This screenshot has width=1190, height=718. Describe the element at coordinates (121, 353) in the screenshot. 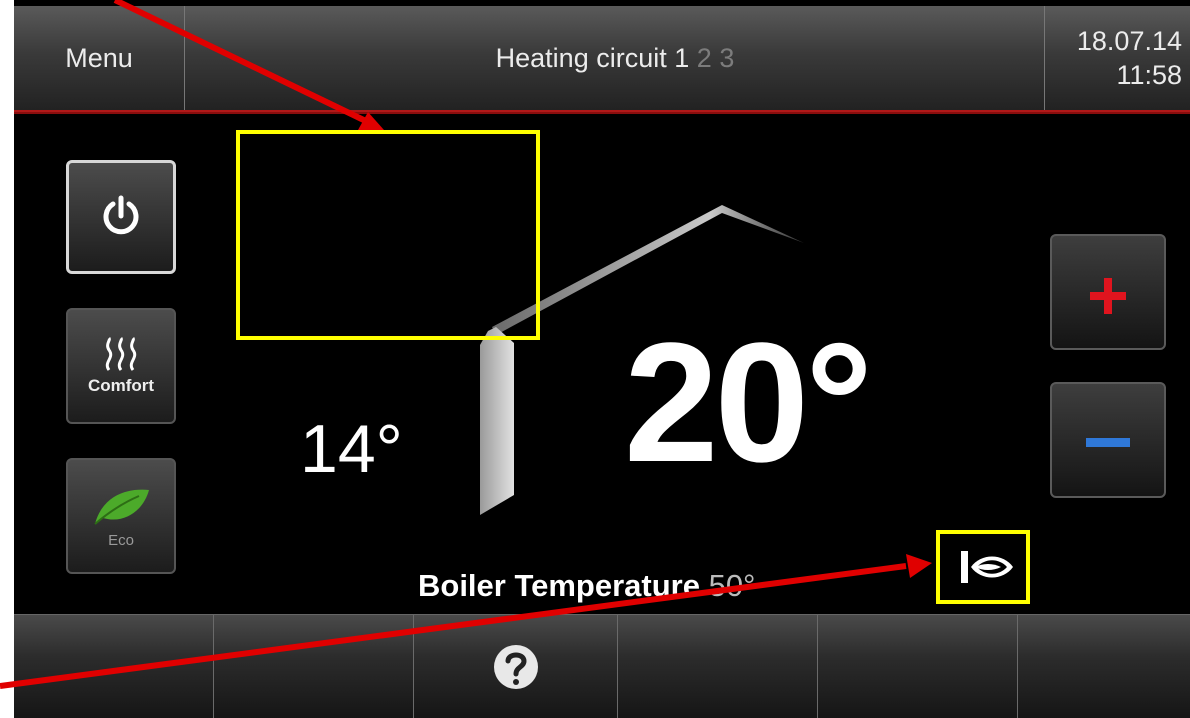

I see `heat-waves-icon` at that location.